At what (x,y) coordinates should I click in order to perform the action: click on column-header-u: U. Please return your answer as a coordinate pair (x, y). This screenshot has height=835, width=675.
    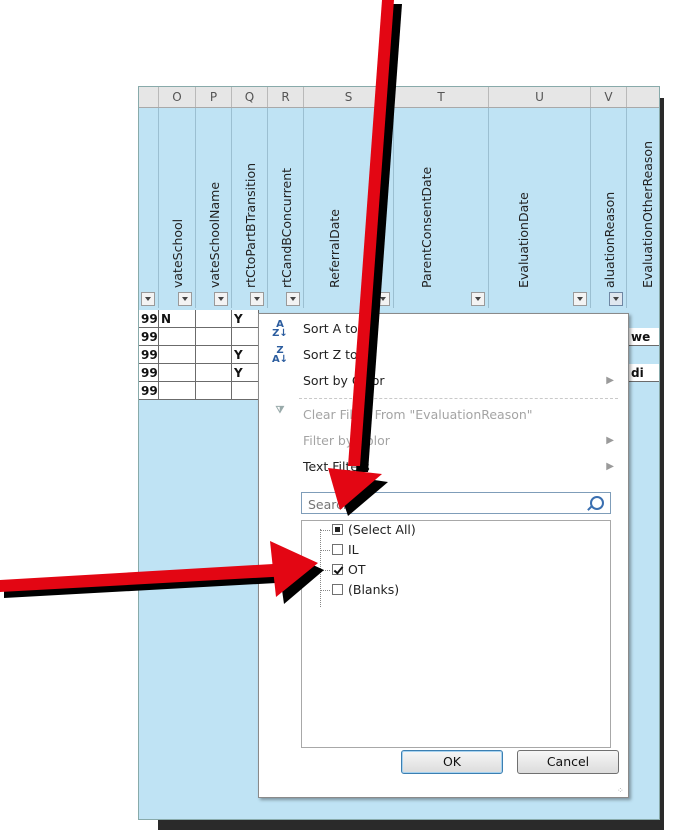
    Looking at the image, I should click on (540, 97).